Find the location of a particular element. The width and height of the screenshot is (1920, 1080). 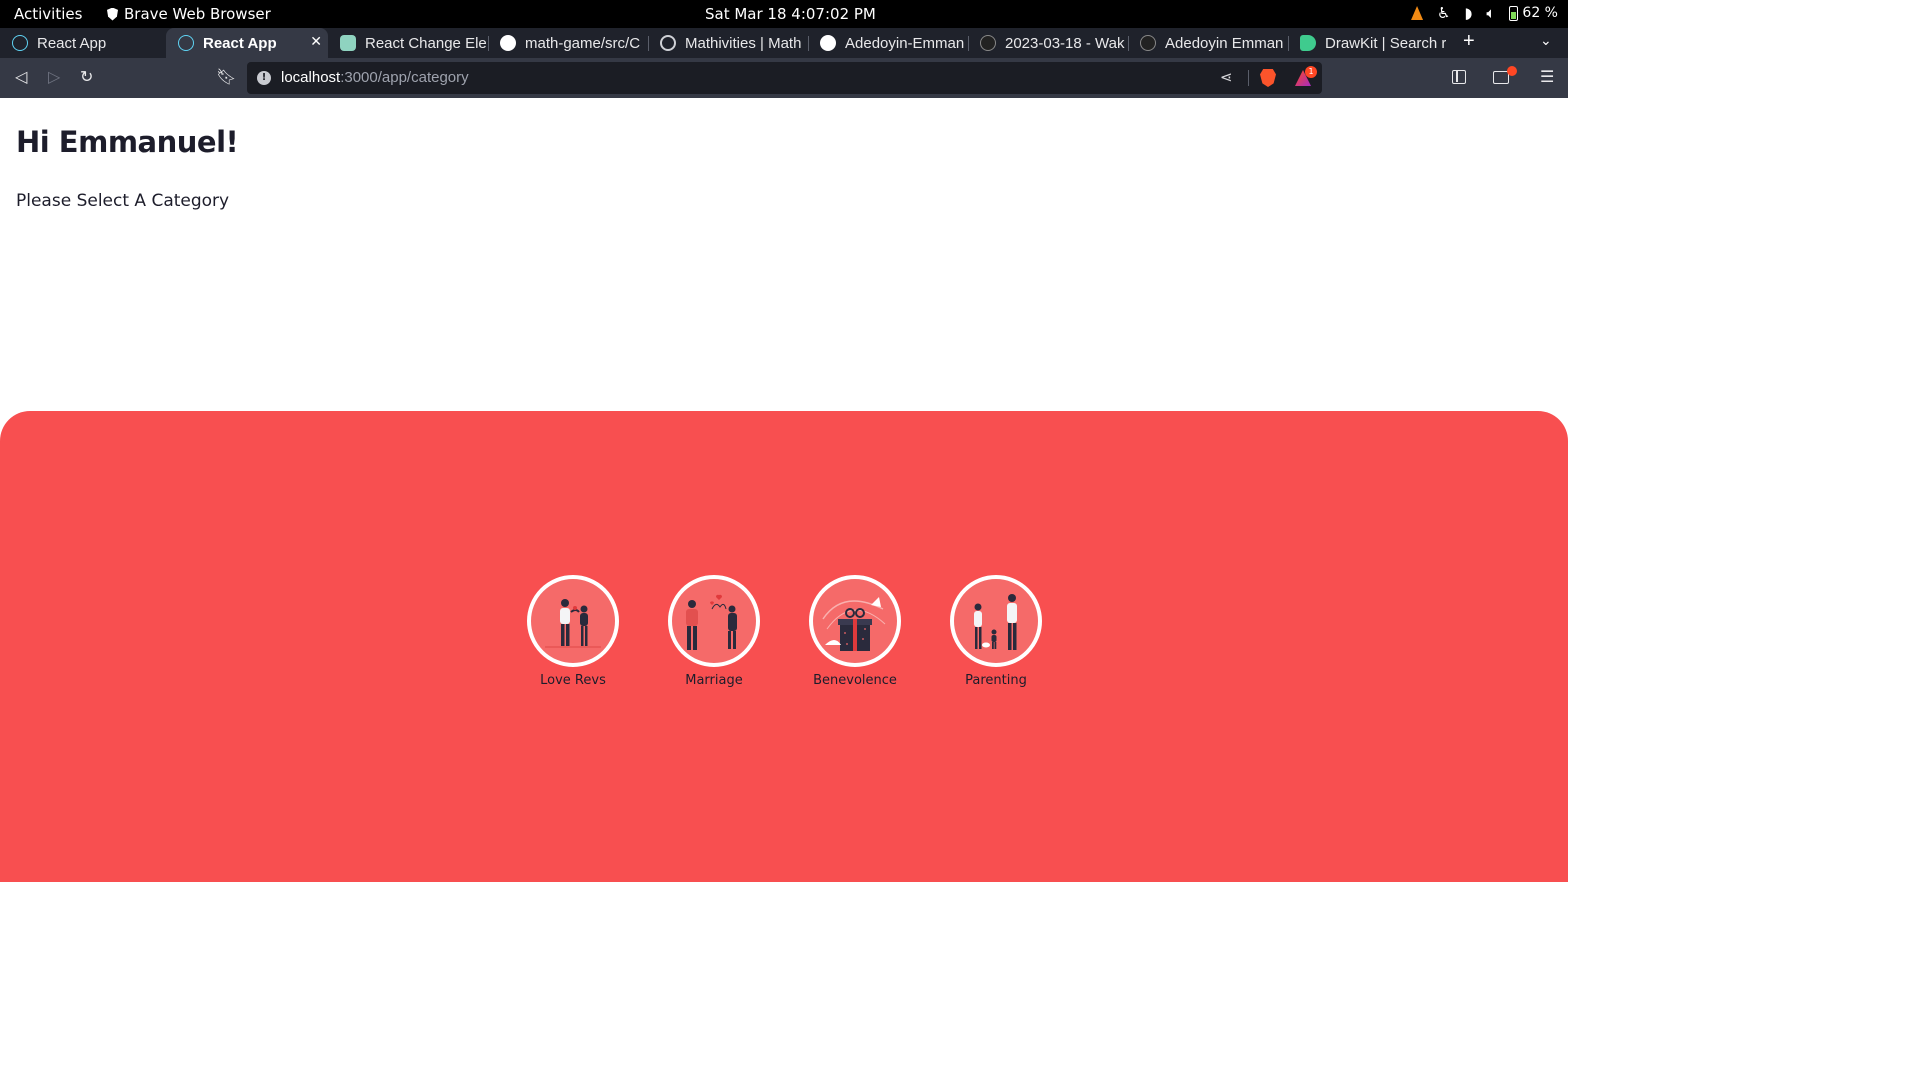

battery-percentage: 62 % is located at coordinates (1540, 13).